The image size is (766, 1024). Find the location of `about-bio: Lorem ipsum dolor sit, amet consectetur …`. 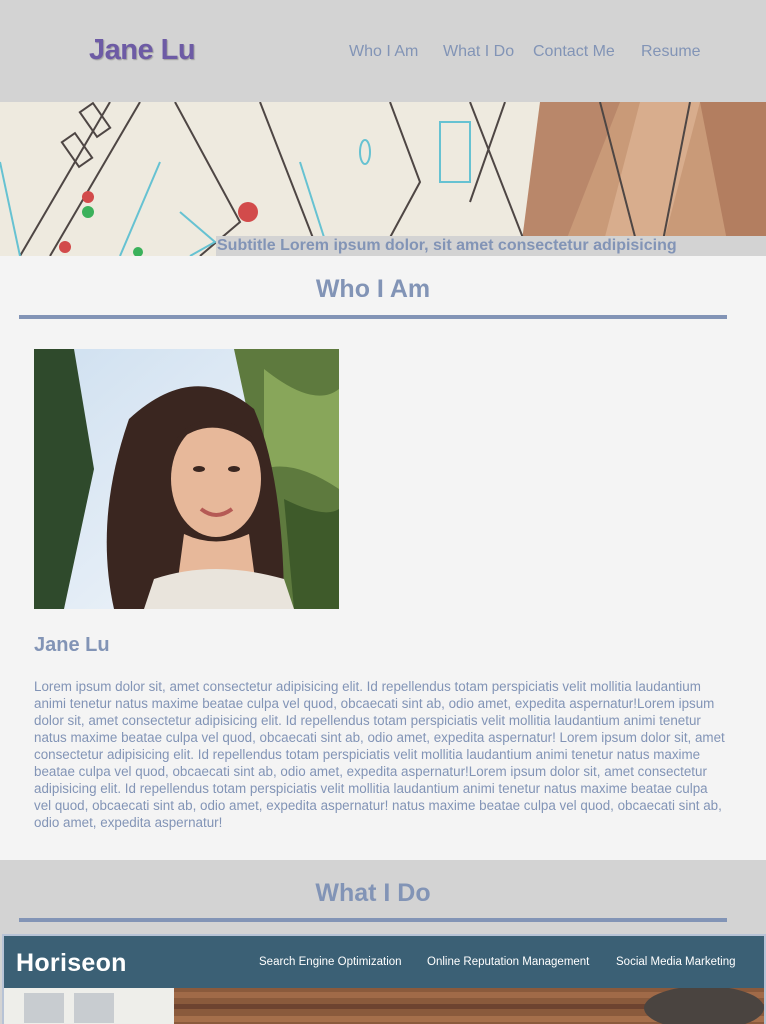

about-bio: Lorem ipsum dolor sit, amet consectetur … is located at coordinates (379, 754).